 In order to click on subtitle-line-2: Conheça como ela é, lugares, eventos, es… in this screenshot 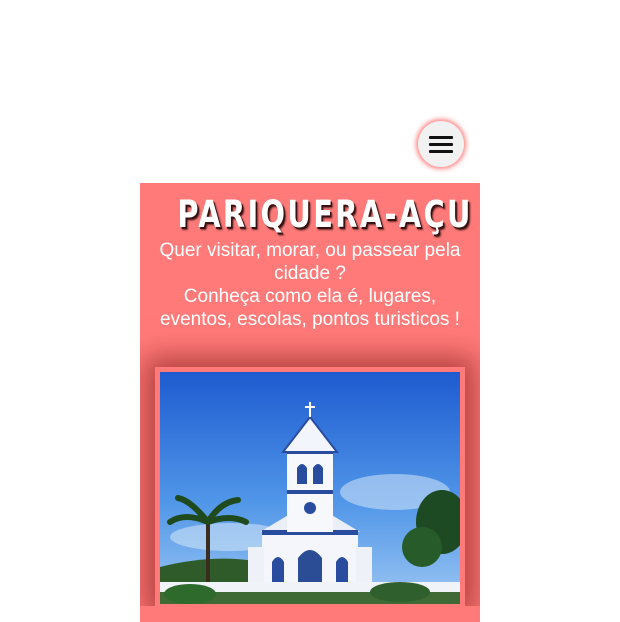, I will do `click(310, 308)`.